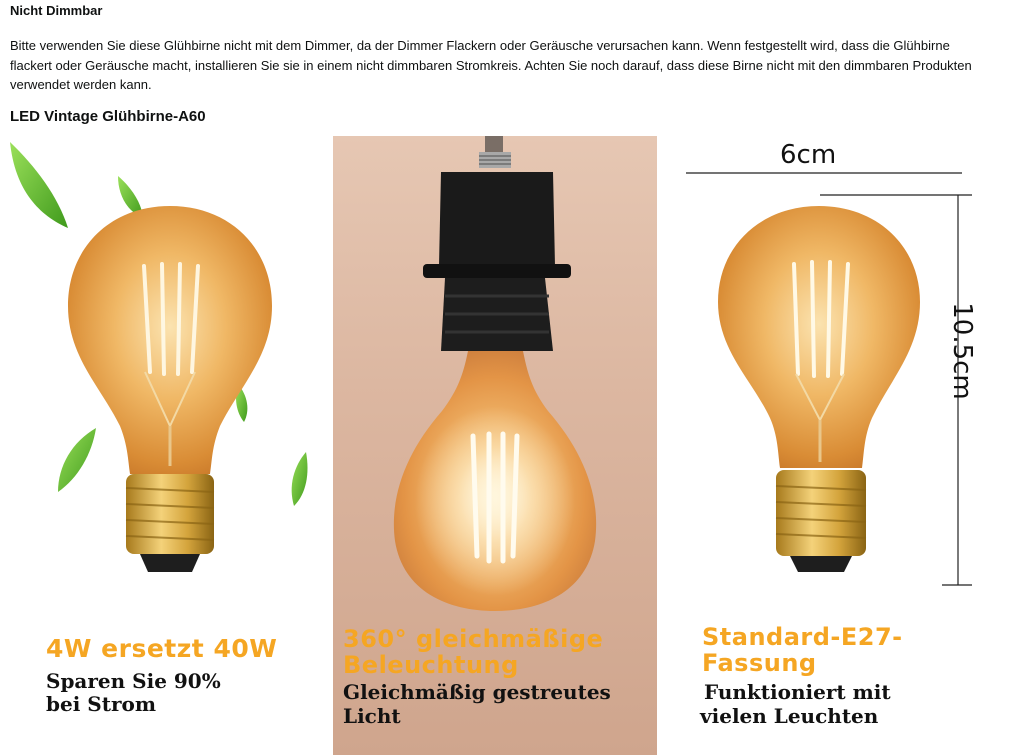 The width and height of the screenshot is (1009, 755). Describe the element at coordinates (797, 692) in the screenshot. I see `panel-subtext: Funktioniert mit` at that location.